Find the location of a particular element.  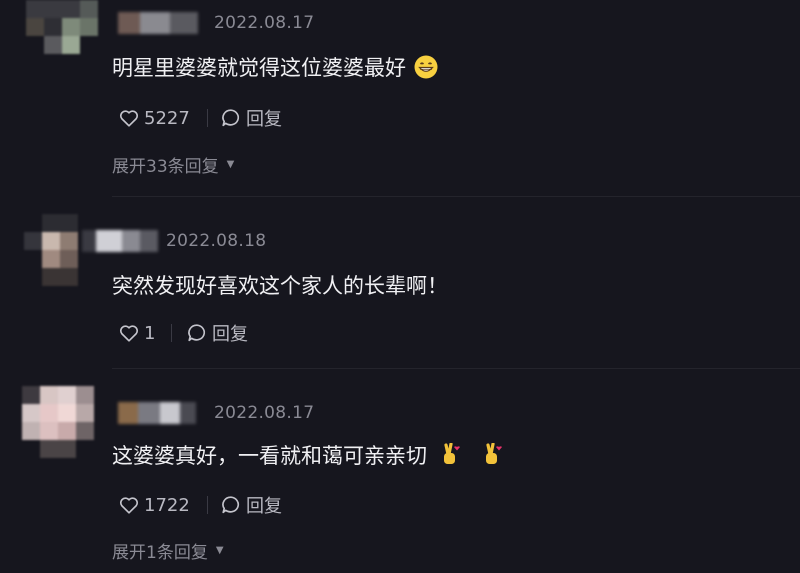

expand-replies-button: 展开33条回复 ▼ is located at coordinates (173, 164).